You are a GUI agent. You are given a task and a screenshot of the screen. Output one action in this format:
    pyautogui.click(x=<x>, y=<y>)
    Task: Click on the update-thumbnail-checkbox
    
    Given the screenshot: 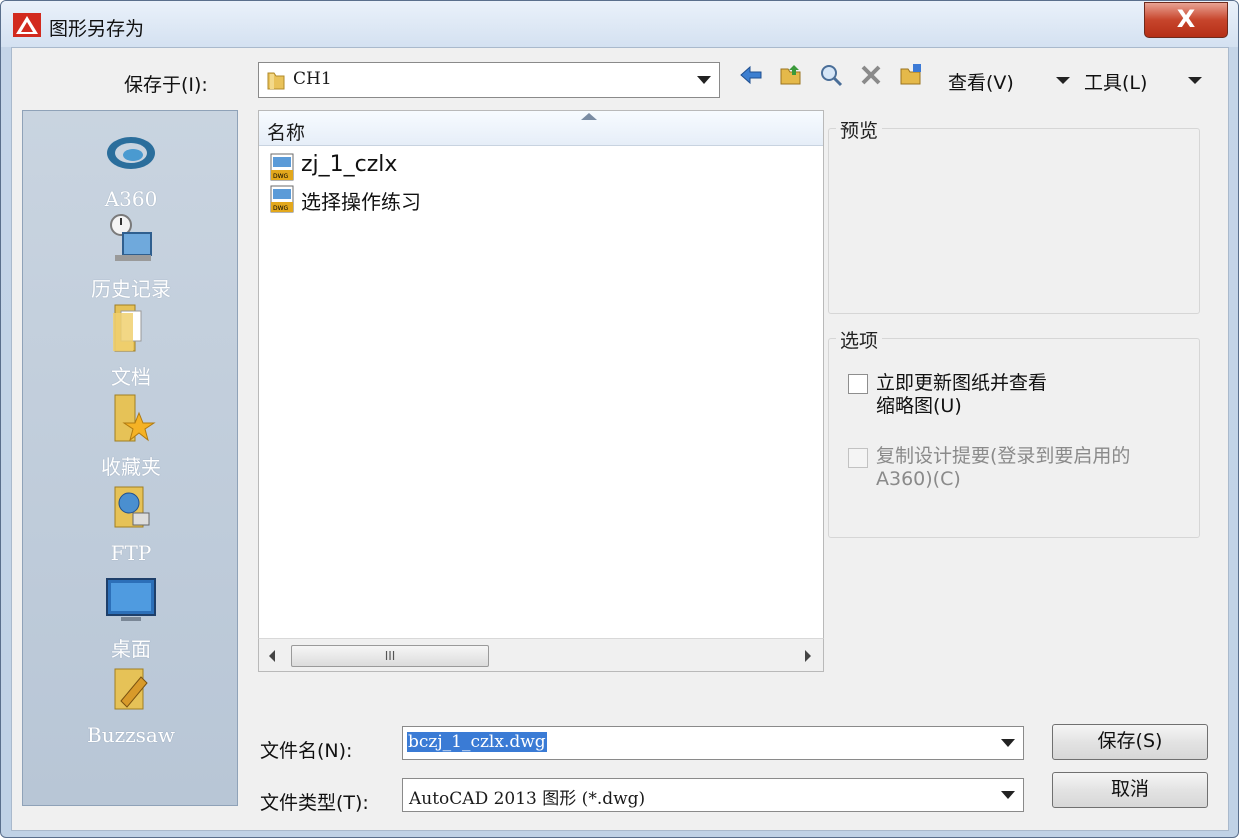 What is the action you would take?
    pyautogui.click(x=858, y=384)
    